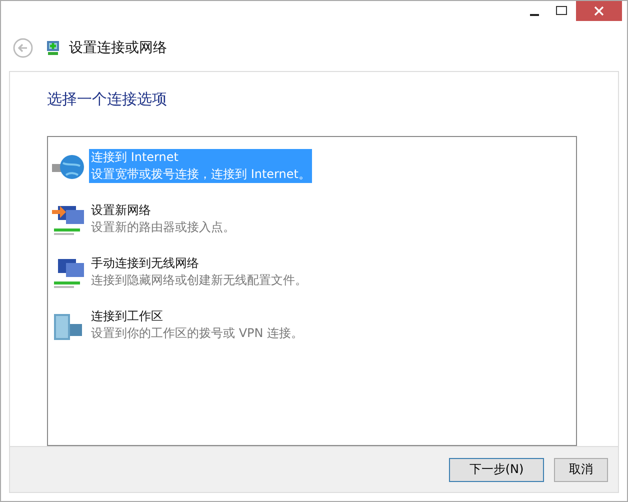 The width and height of the screenshot is (628, 502). I want to click on window-title: 设置连接或网络, so click(118, 47).